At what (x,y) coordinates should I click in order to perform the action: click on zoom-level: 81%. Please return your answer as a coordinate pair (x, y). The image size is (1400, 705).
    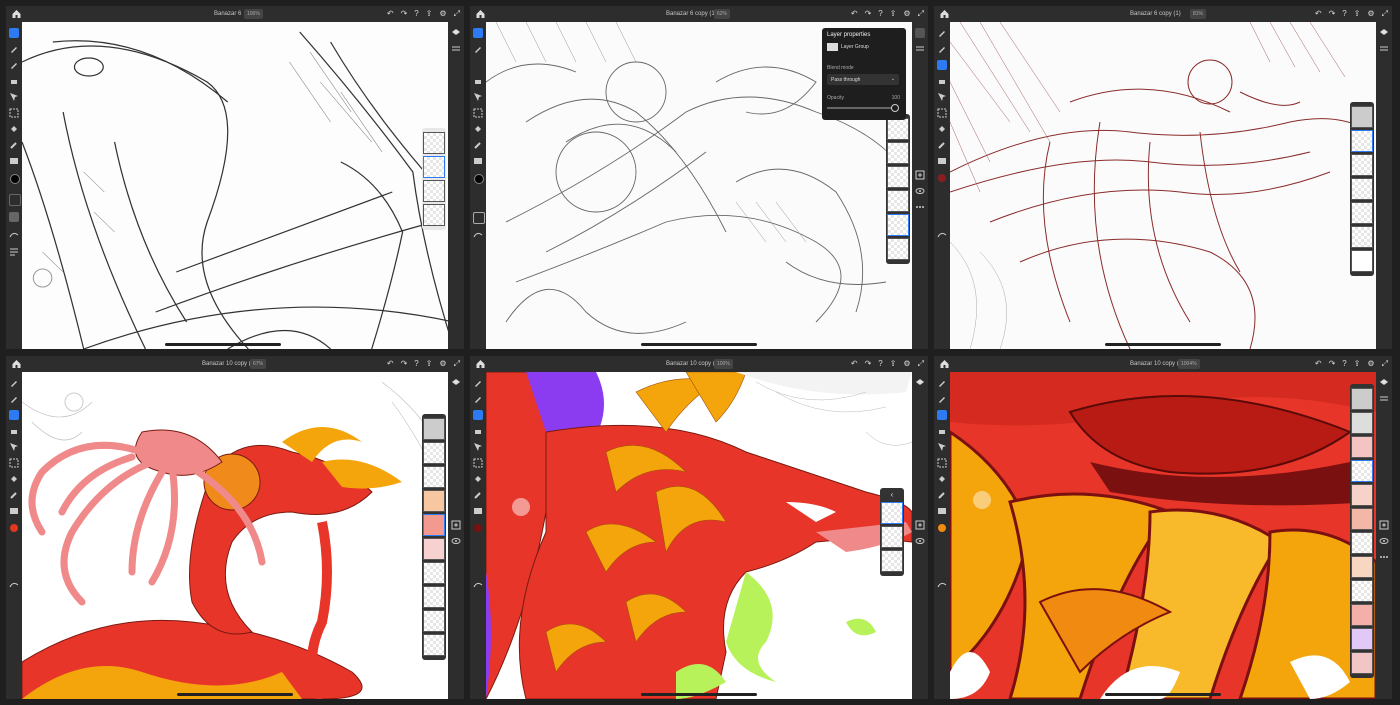
    Looking at the image, I should click on (1198, 14).